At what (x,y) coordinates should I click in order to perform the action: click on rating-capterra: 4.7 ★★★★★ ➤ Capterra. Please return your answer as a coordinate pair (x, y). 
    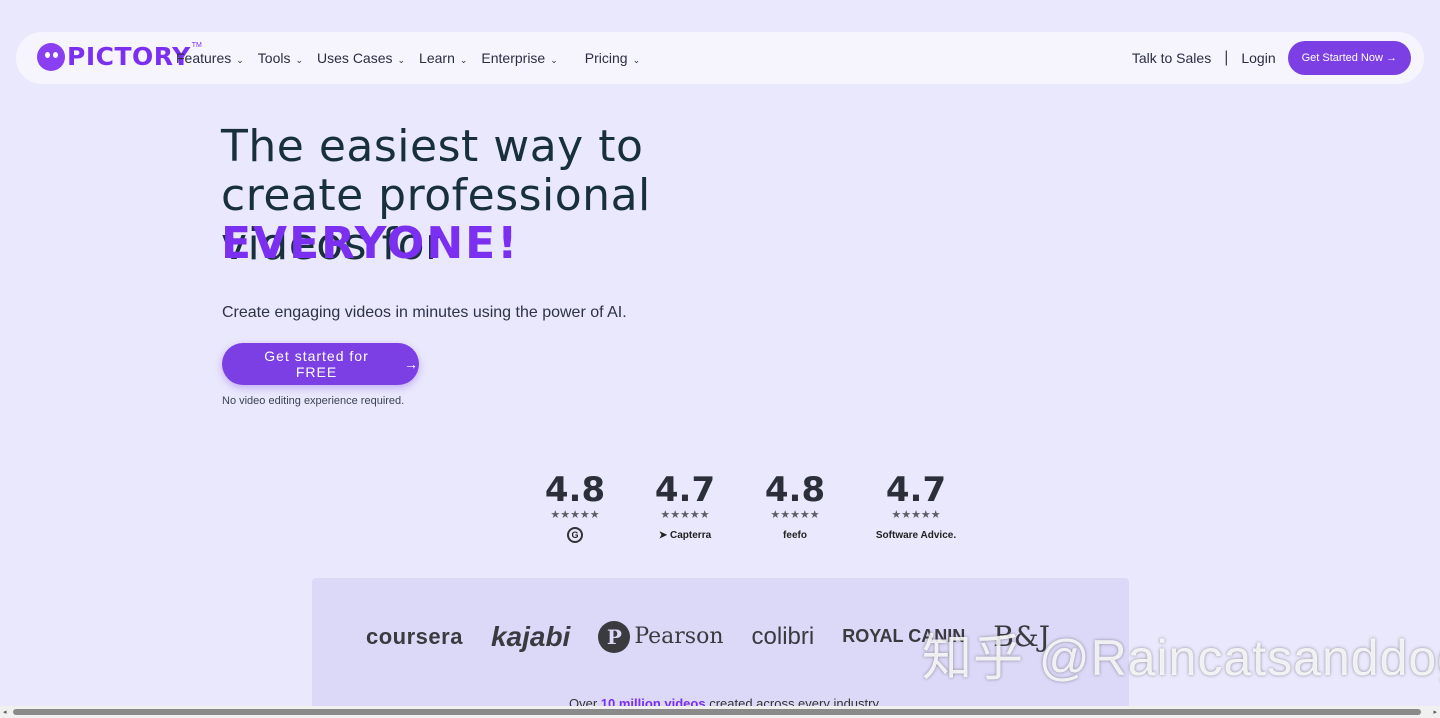
    Looking at the image, I should click on (685, 506).